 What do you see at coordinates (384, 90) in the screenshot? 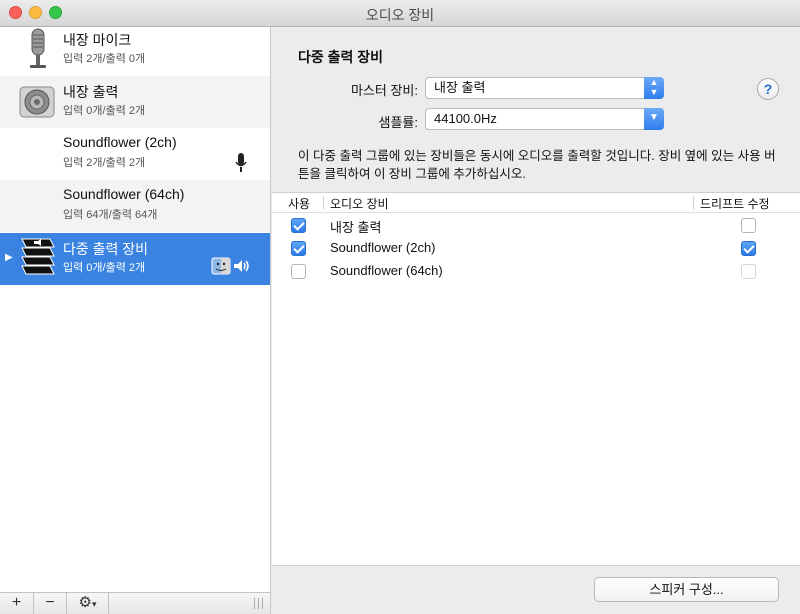
I see `master-device-label: 마스터 장비:` at bounding box center [384, 90].